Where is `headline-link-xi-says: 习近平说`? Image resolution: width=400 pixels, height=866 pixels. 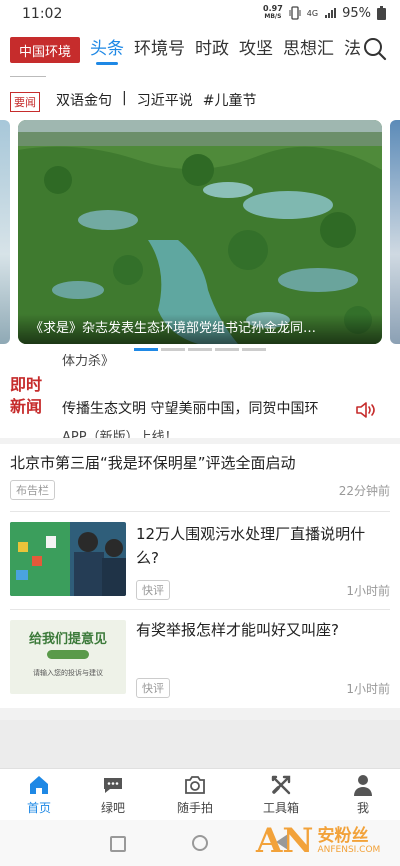
headline-link-xi-says: 习近平说 is located at coordinates (165, 100).